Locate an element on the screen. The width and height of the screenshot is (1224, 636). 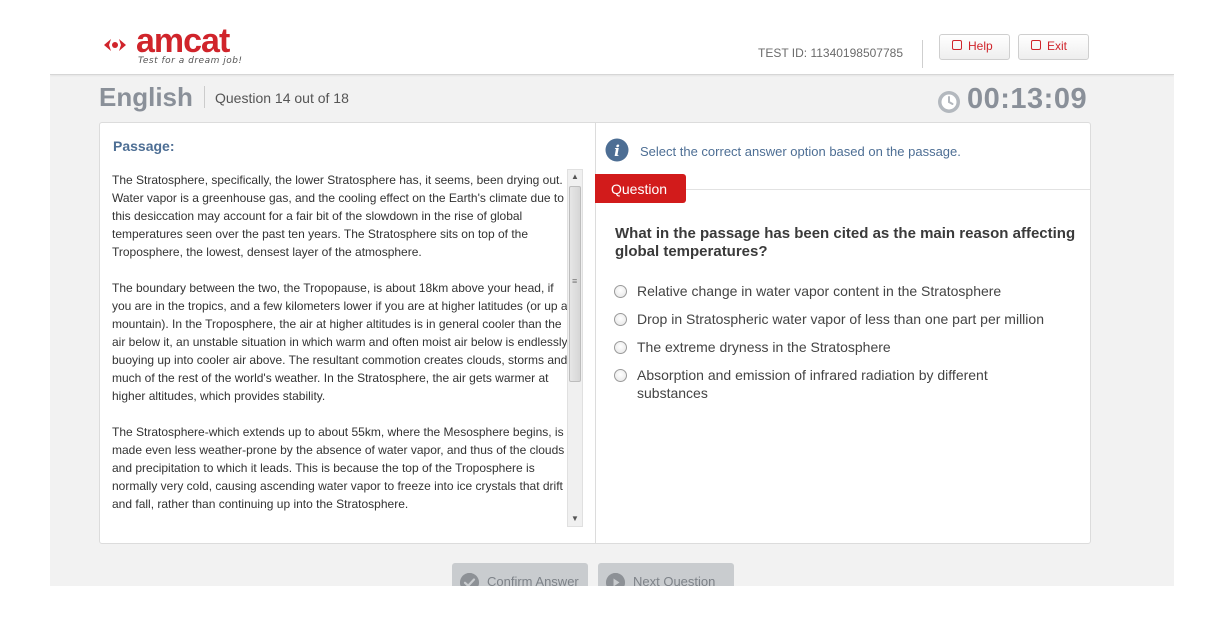
section-title: English is located at coordinates (146, 97).